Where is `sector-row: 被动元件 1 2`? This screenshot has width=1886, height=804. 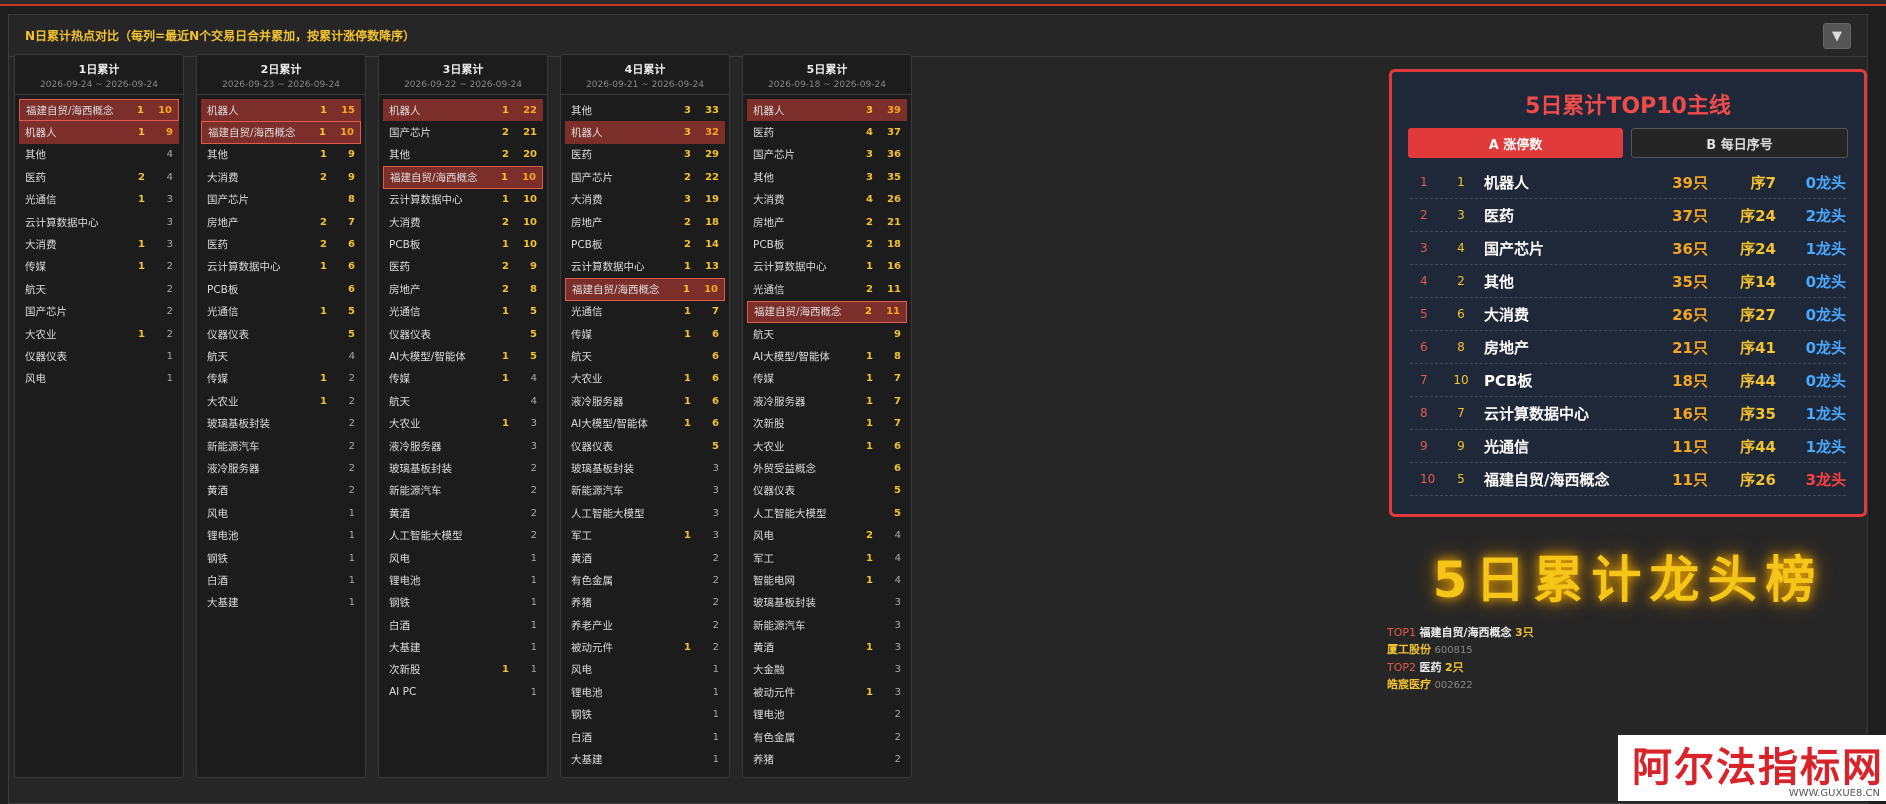 sector-row: 被动元件 1 2 is located at coordinates (645, 647).